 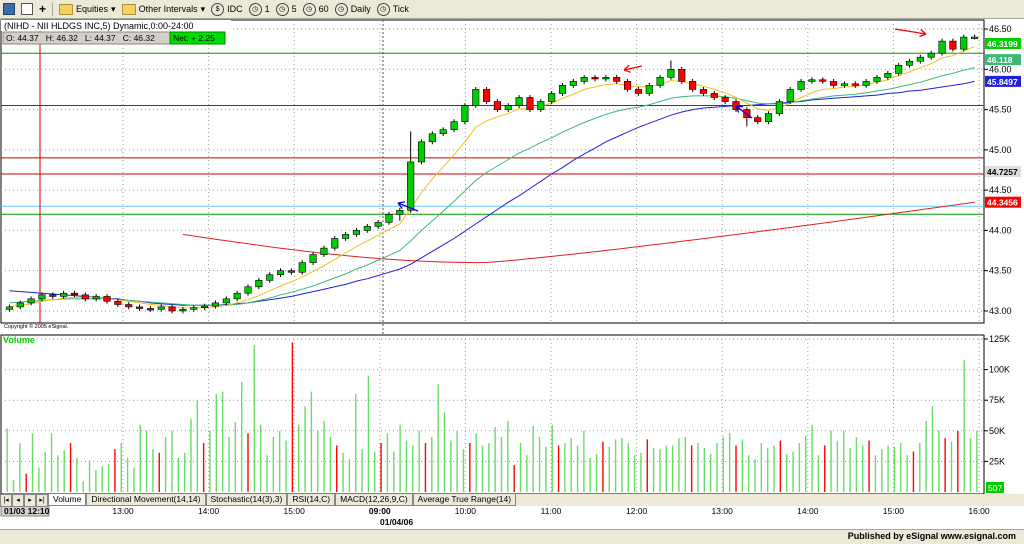 I want to click on interval-60-label: 60, so click(x=323, y=9).